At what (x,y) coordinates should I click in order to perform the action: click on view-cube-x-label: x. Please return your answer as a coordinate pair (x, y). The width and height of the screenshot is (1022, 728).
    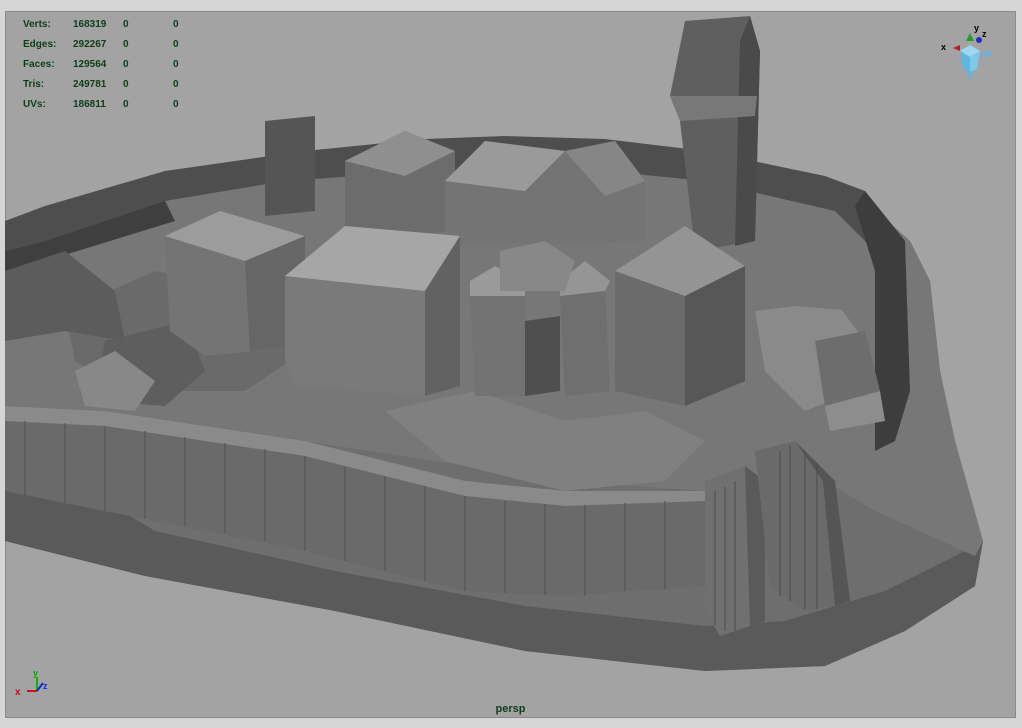
    Looking at the image, I should click on (943, 47).